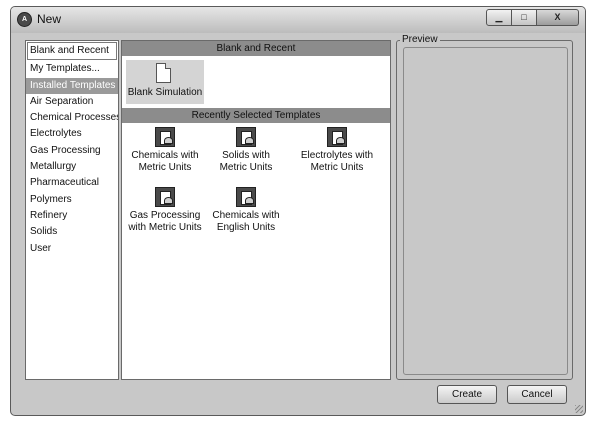 The height and width of the screenshot is (428, 601). I want to click on preview-label: Preview, so click(420, 39).